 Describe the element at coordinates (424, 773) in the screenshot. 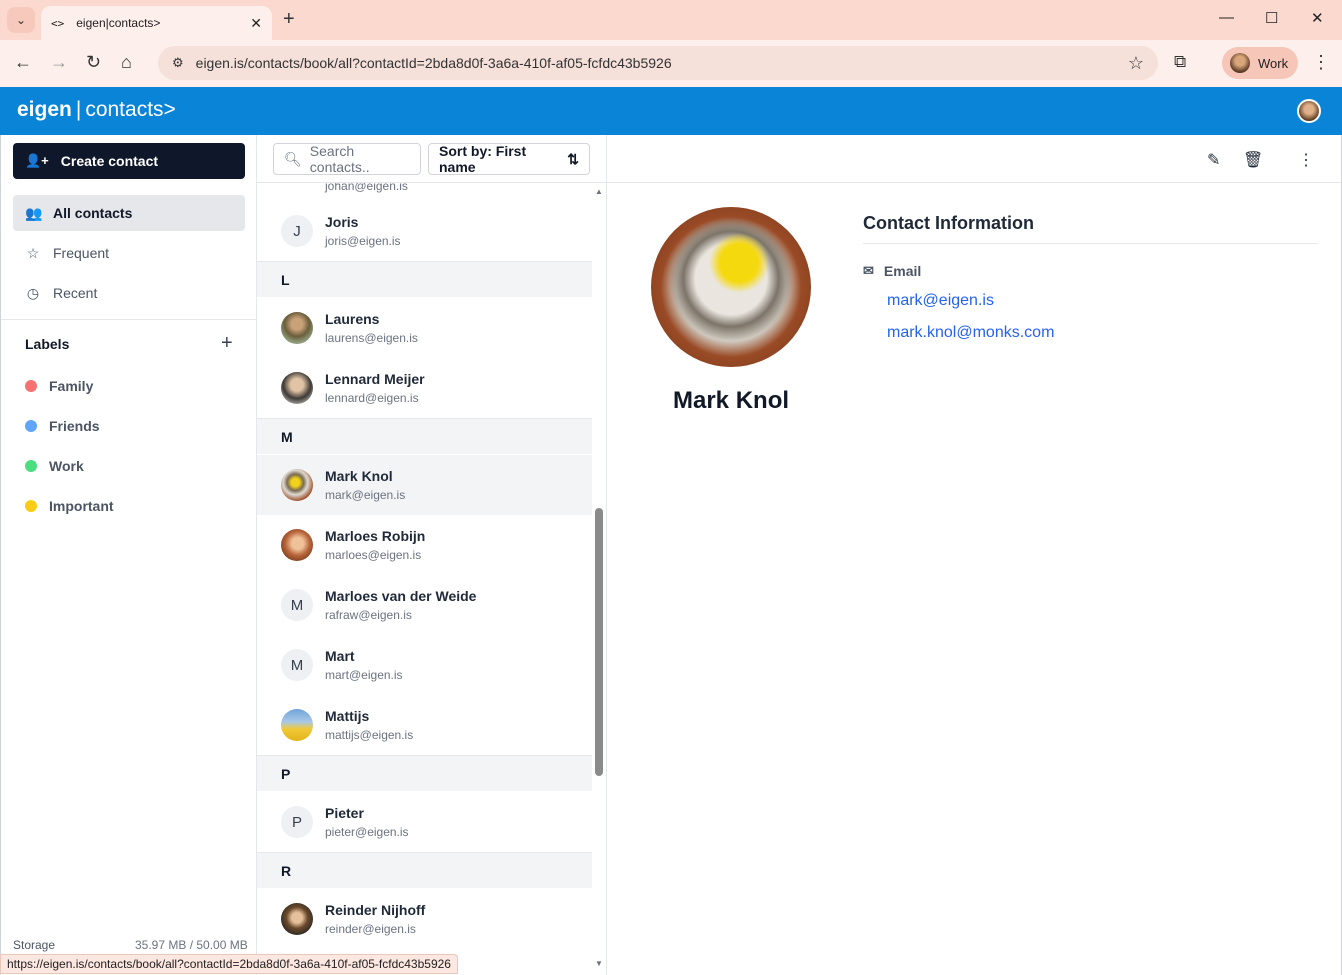

I see `section-letter-p: P` at that location.